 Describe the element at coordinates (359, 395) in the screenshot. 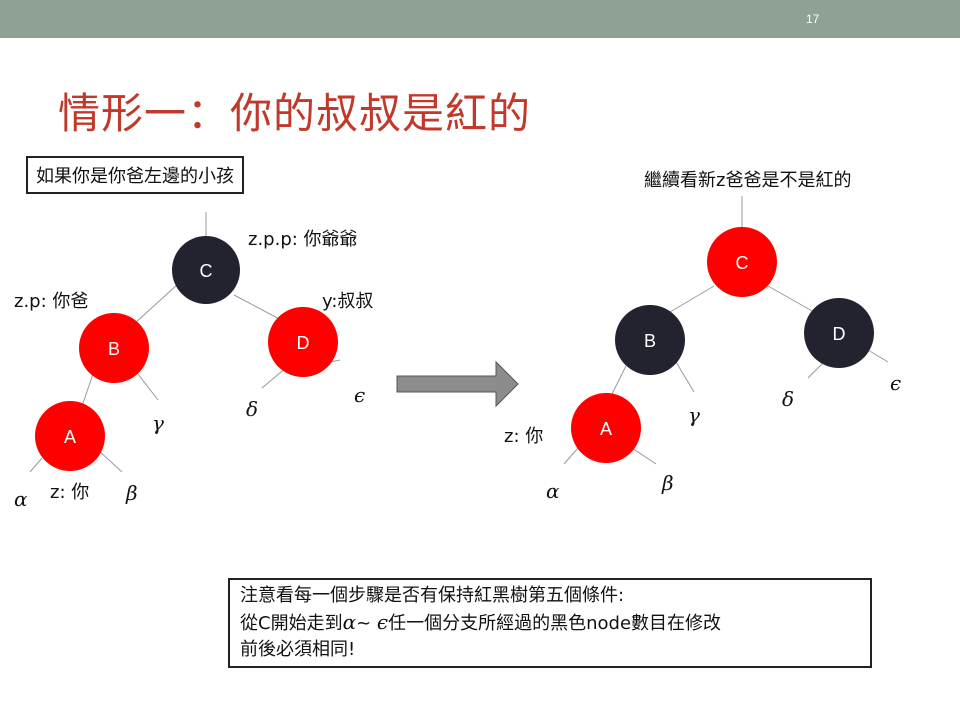

I see `left-leaf-epsilon: ϵ` at that location.